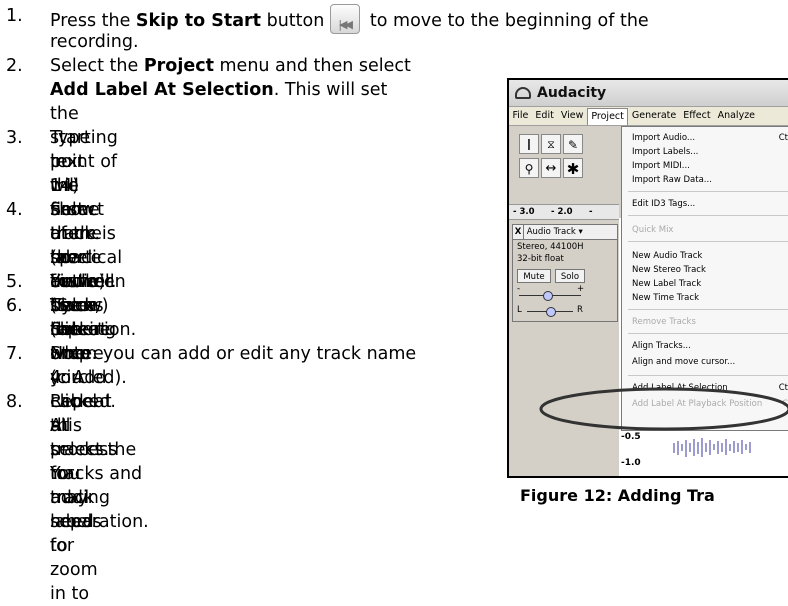  I want to click on step-text: recording., so click(94, 42).